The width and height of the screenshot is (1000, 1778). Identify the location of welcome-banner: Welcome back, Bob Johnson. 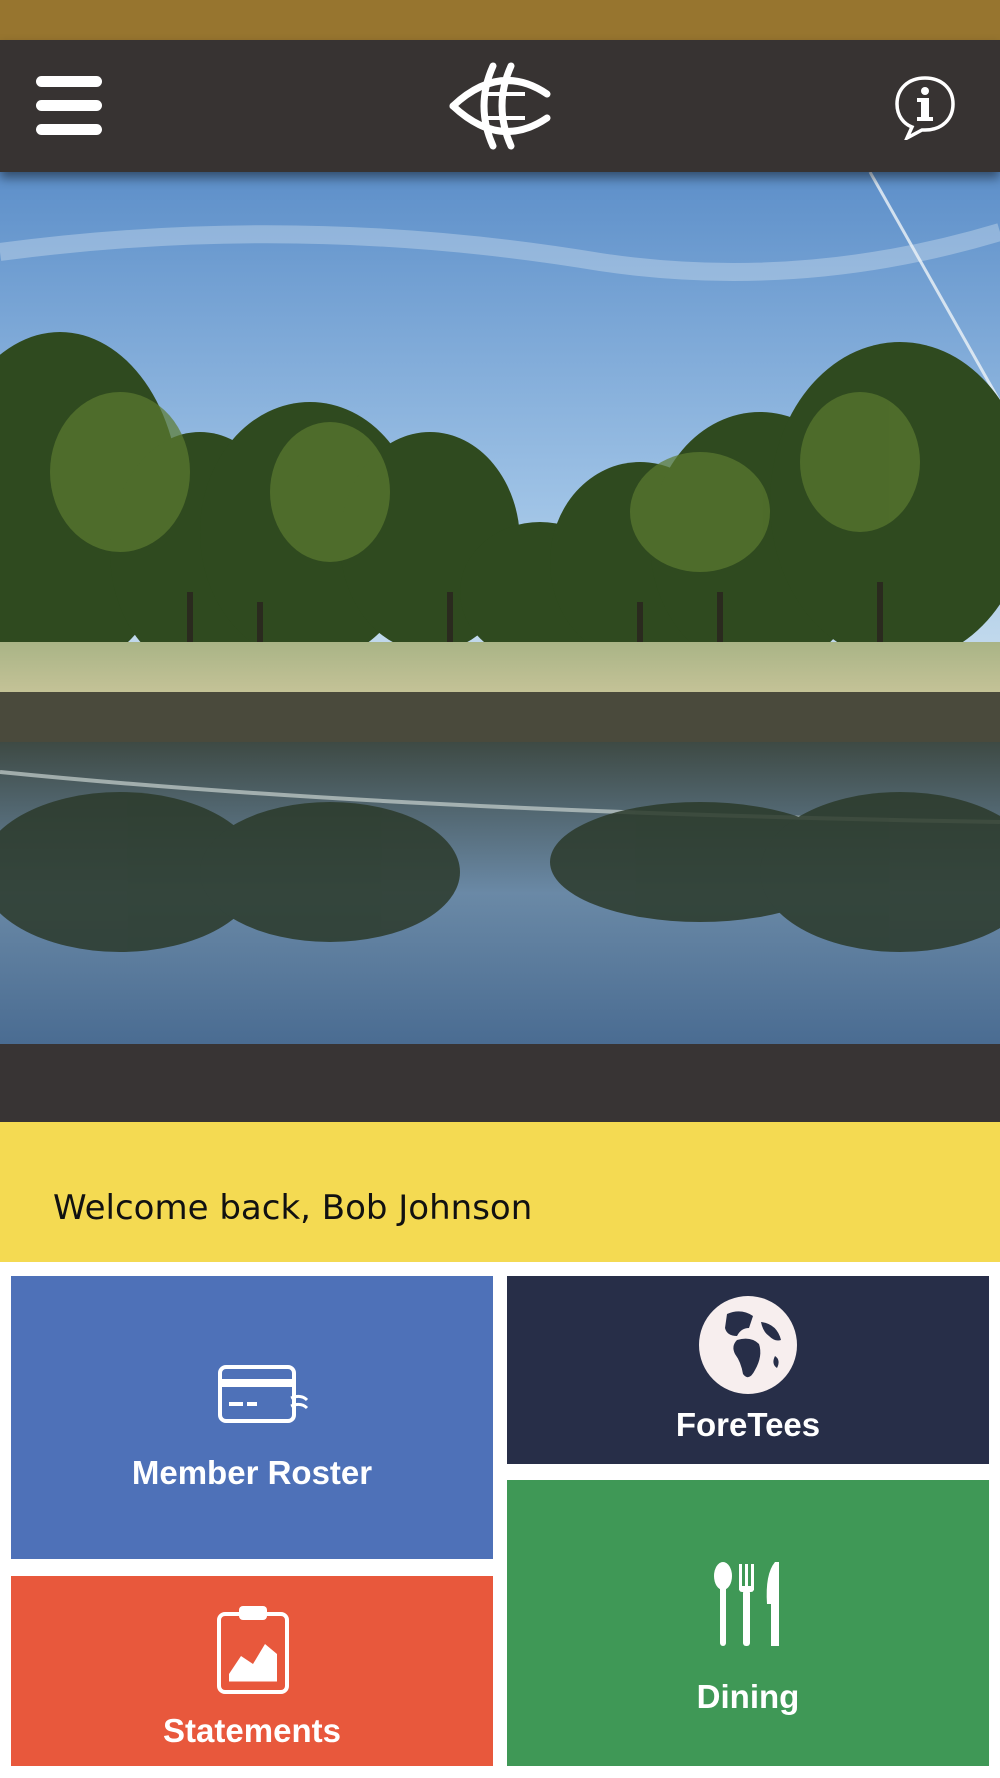
(500, 1192).